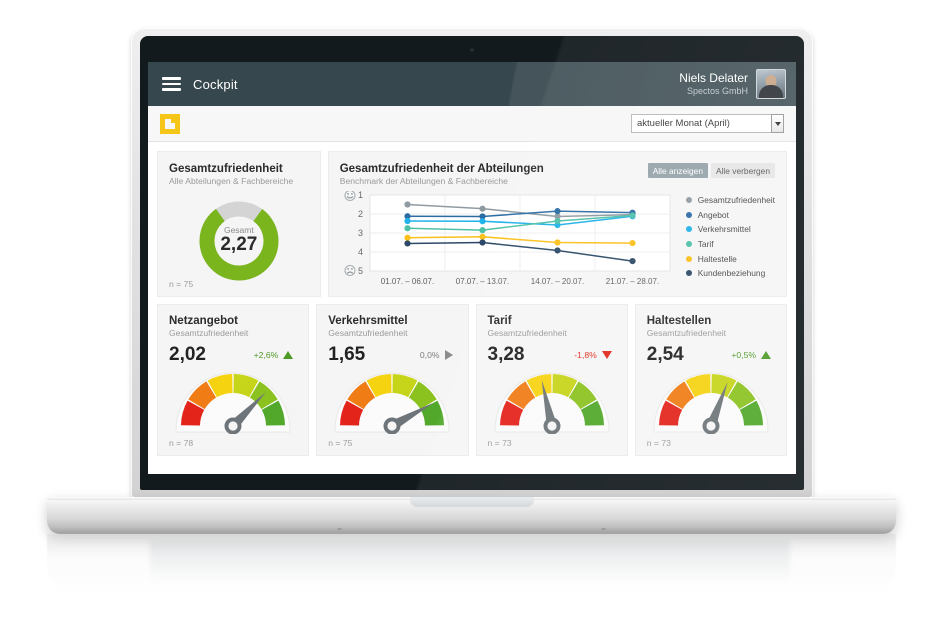 This screenshot has height=622, width=940. What do you see at coordinates (170, 123) in the screenshot?
I see `spectos-logo-mark-icon` at bounding box center [170, 123].